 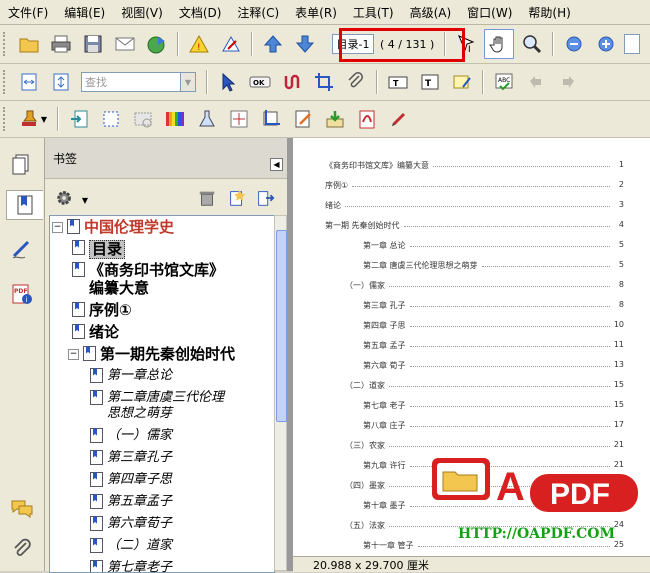 I want to click on bookmarks-panel-button, so click(x=24, y=205).